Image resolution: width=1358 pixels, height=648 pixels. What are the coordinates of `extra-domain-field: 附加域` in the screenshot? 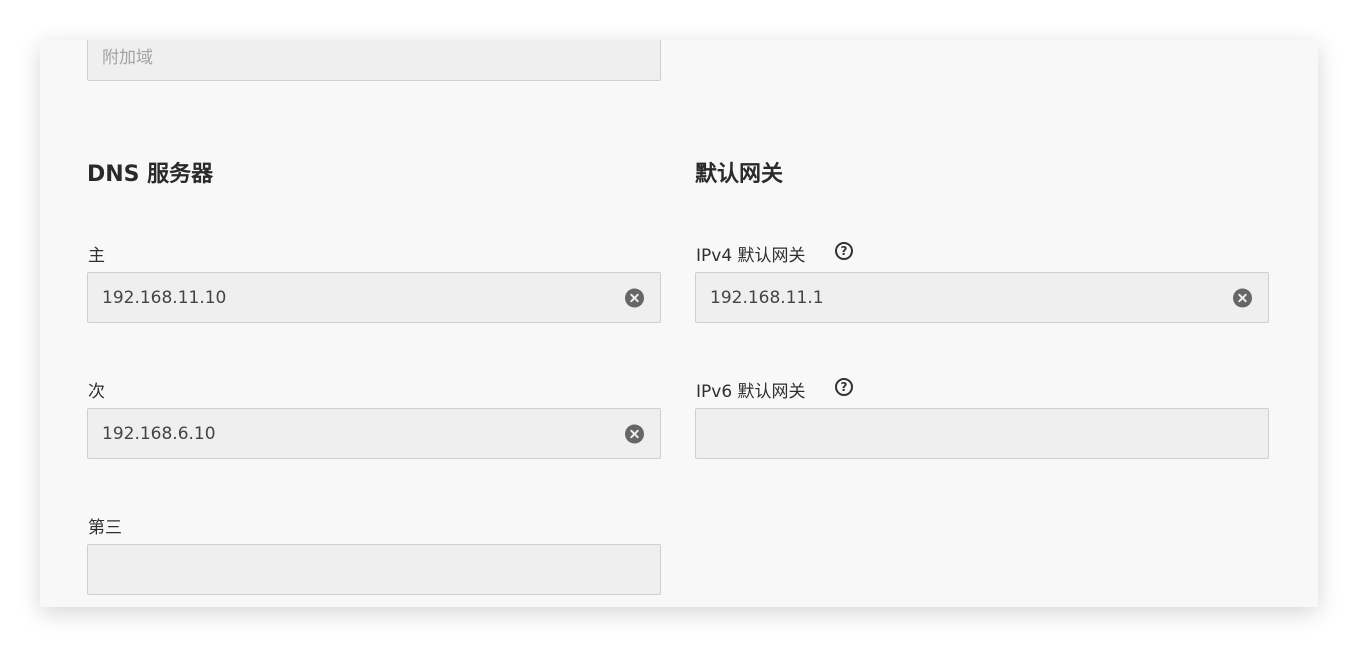 It's located at (374, 60).